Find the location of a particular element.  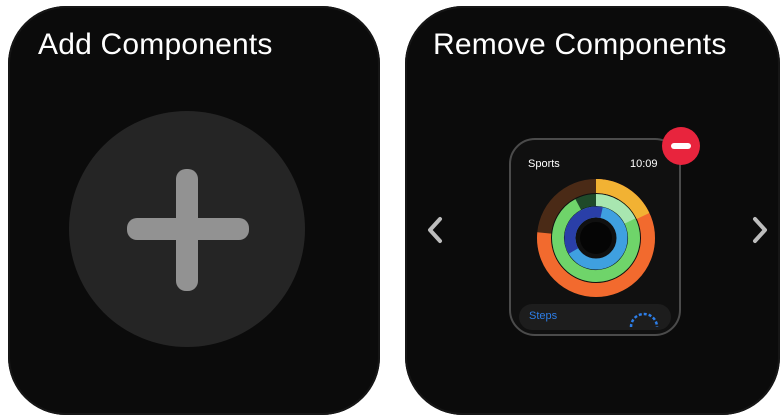

chevron-left-icon is located at coordinates (435, 230).